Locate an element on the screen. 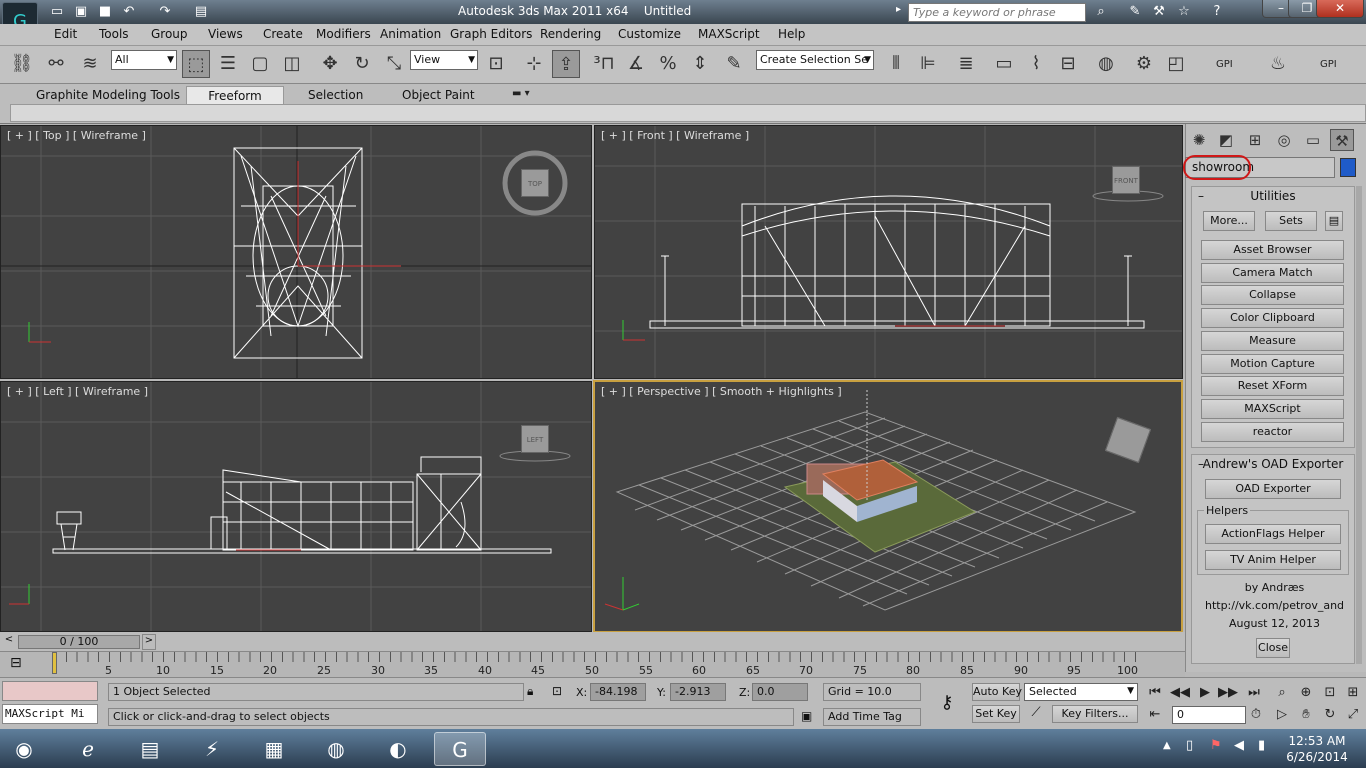 The height and width of the screenshot is (768, 1366). ribbon-options-icon: ▬ ▾ is located at coordinates (521, 93).